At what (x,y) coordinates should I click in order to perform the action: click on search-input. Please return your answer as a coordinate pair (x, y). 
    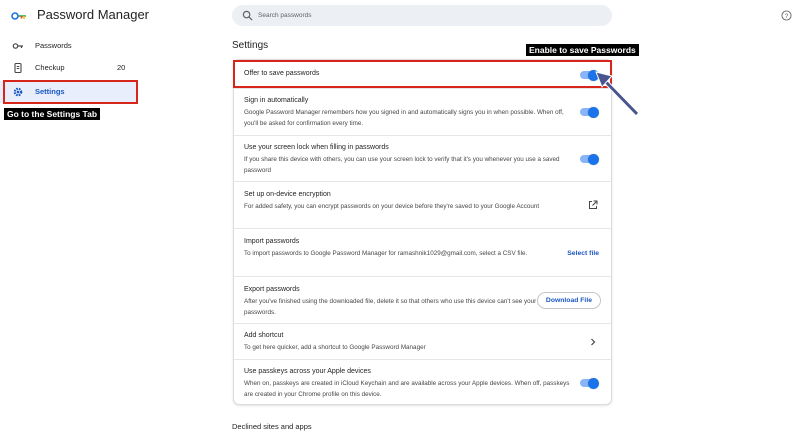
    Looking at the image, I should click on (428, 15).